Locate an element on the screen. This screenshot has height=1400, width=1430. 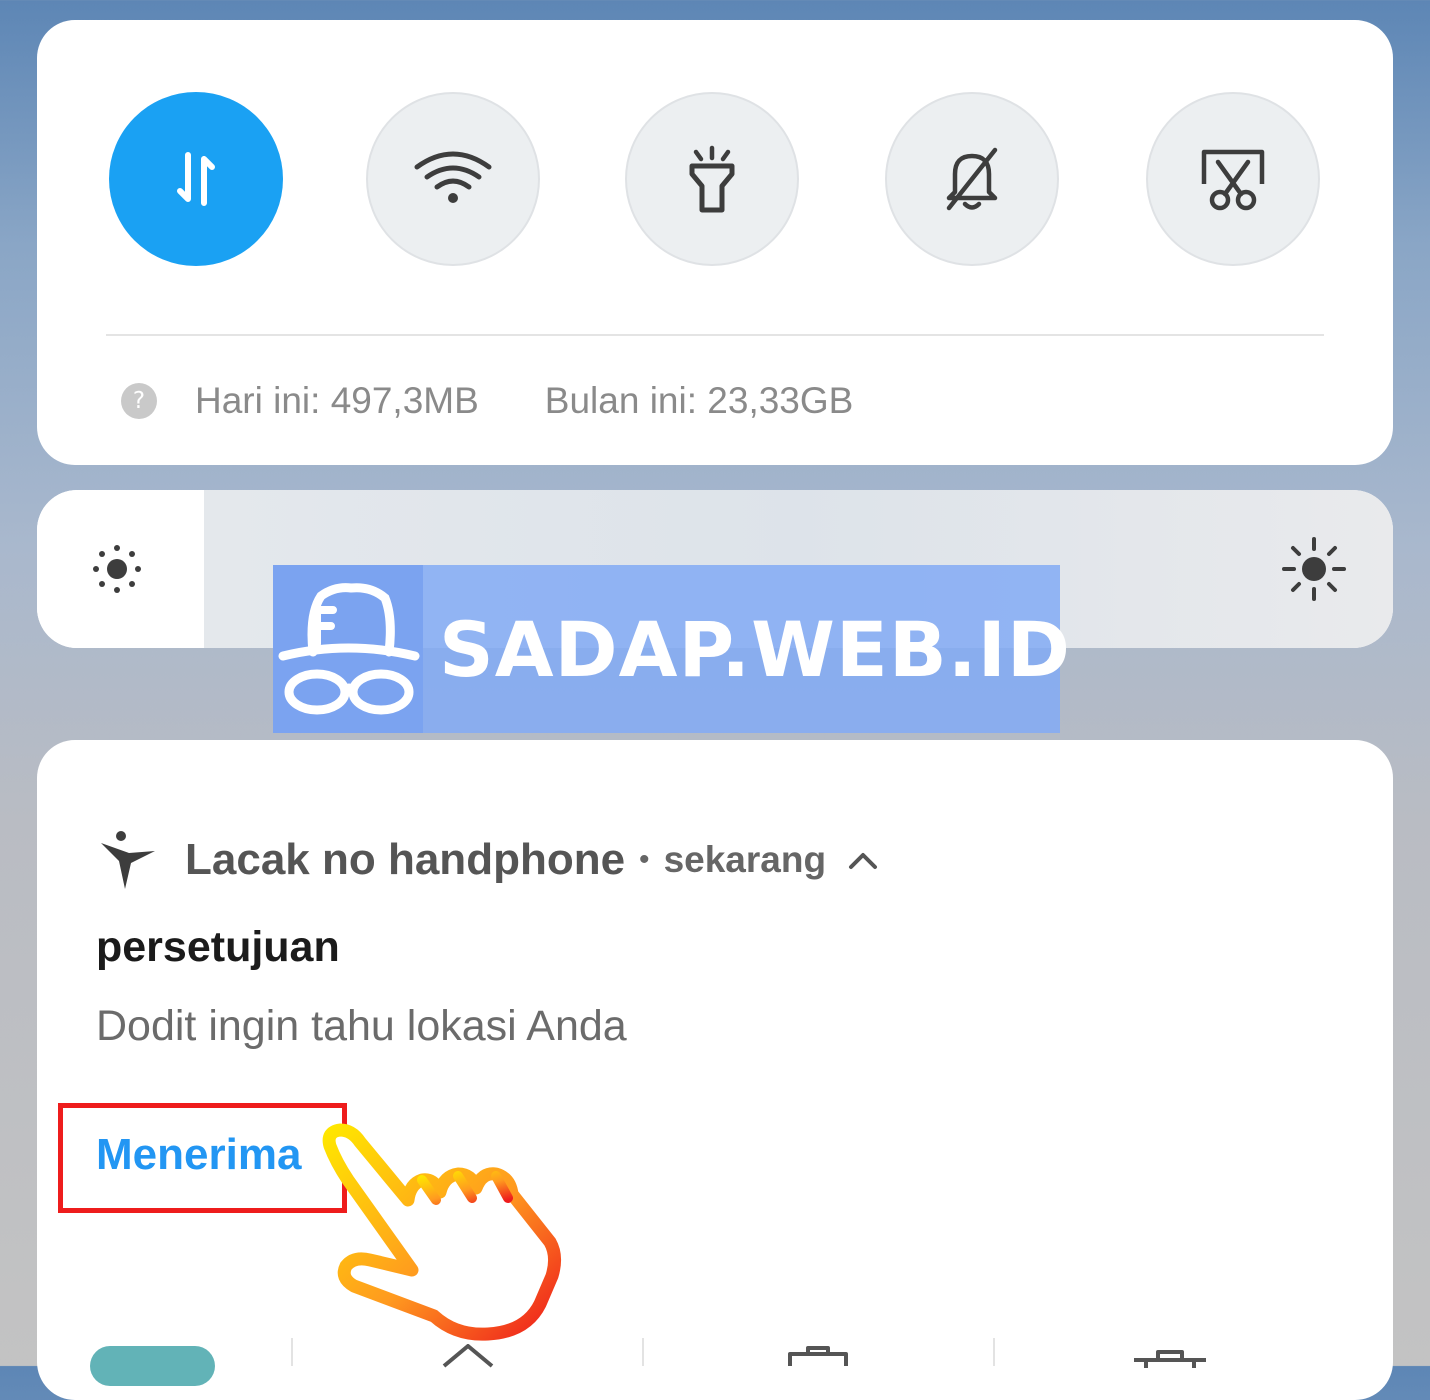
data-transfer-icon is located at coordinates (196, 179).